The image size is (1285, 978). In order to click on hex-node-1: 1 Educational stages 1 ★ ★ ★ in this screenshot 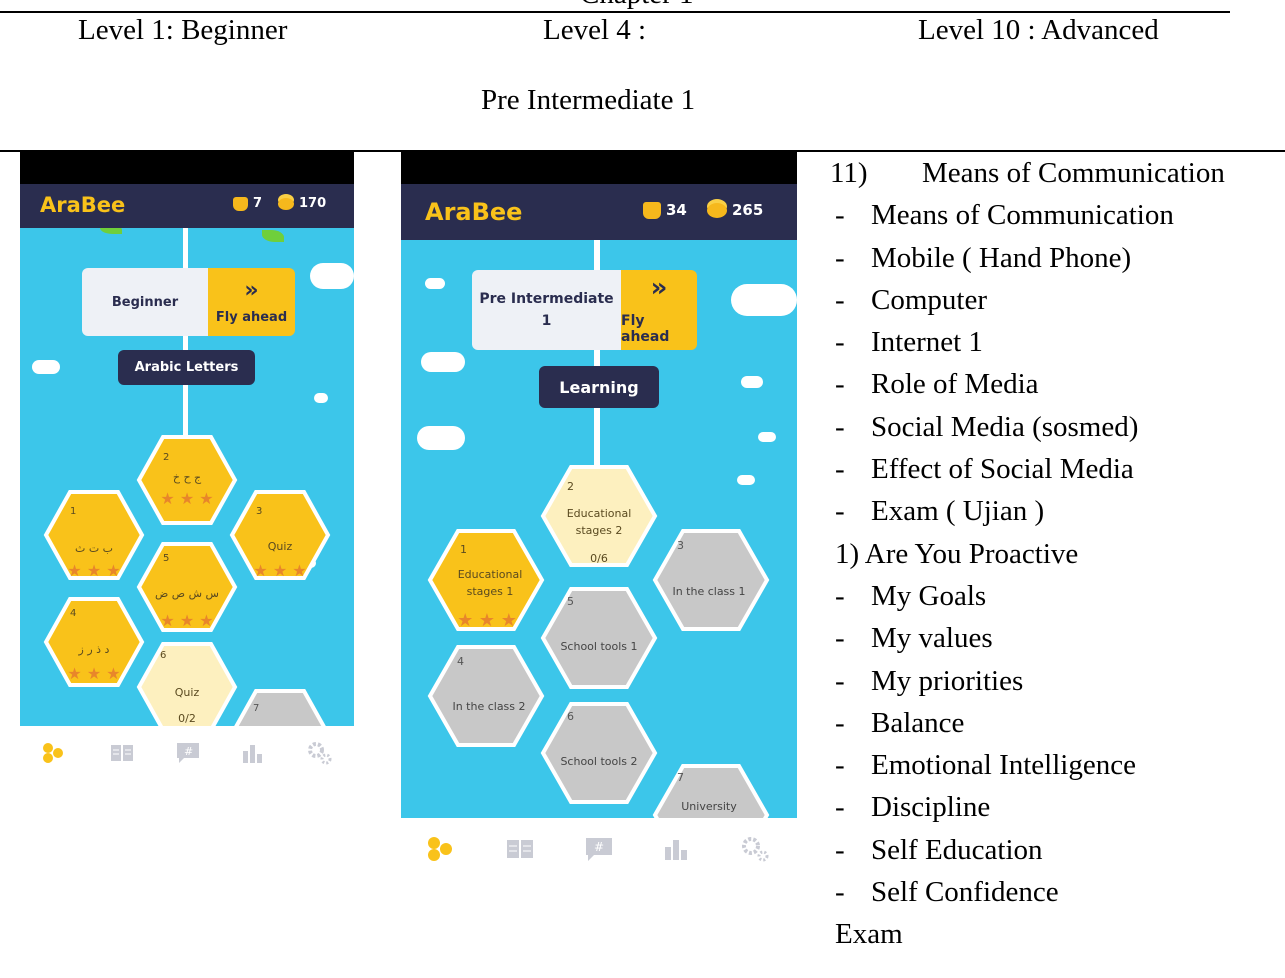, I will do `click(486, 580)`.